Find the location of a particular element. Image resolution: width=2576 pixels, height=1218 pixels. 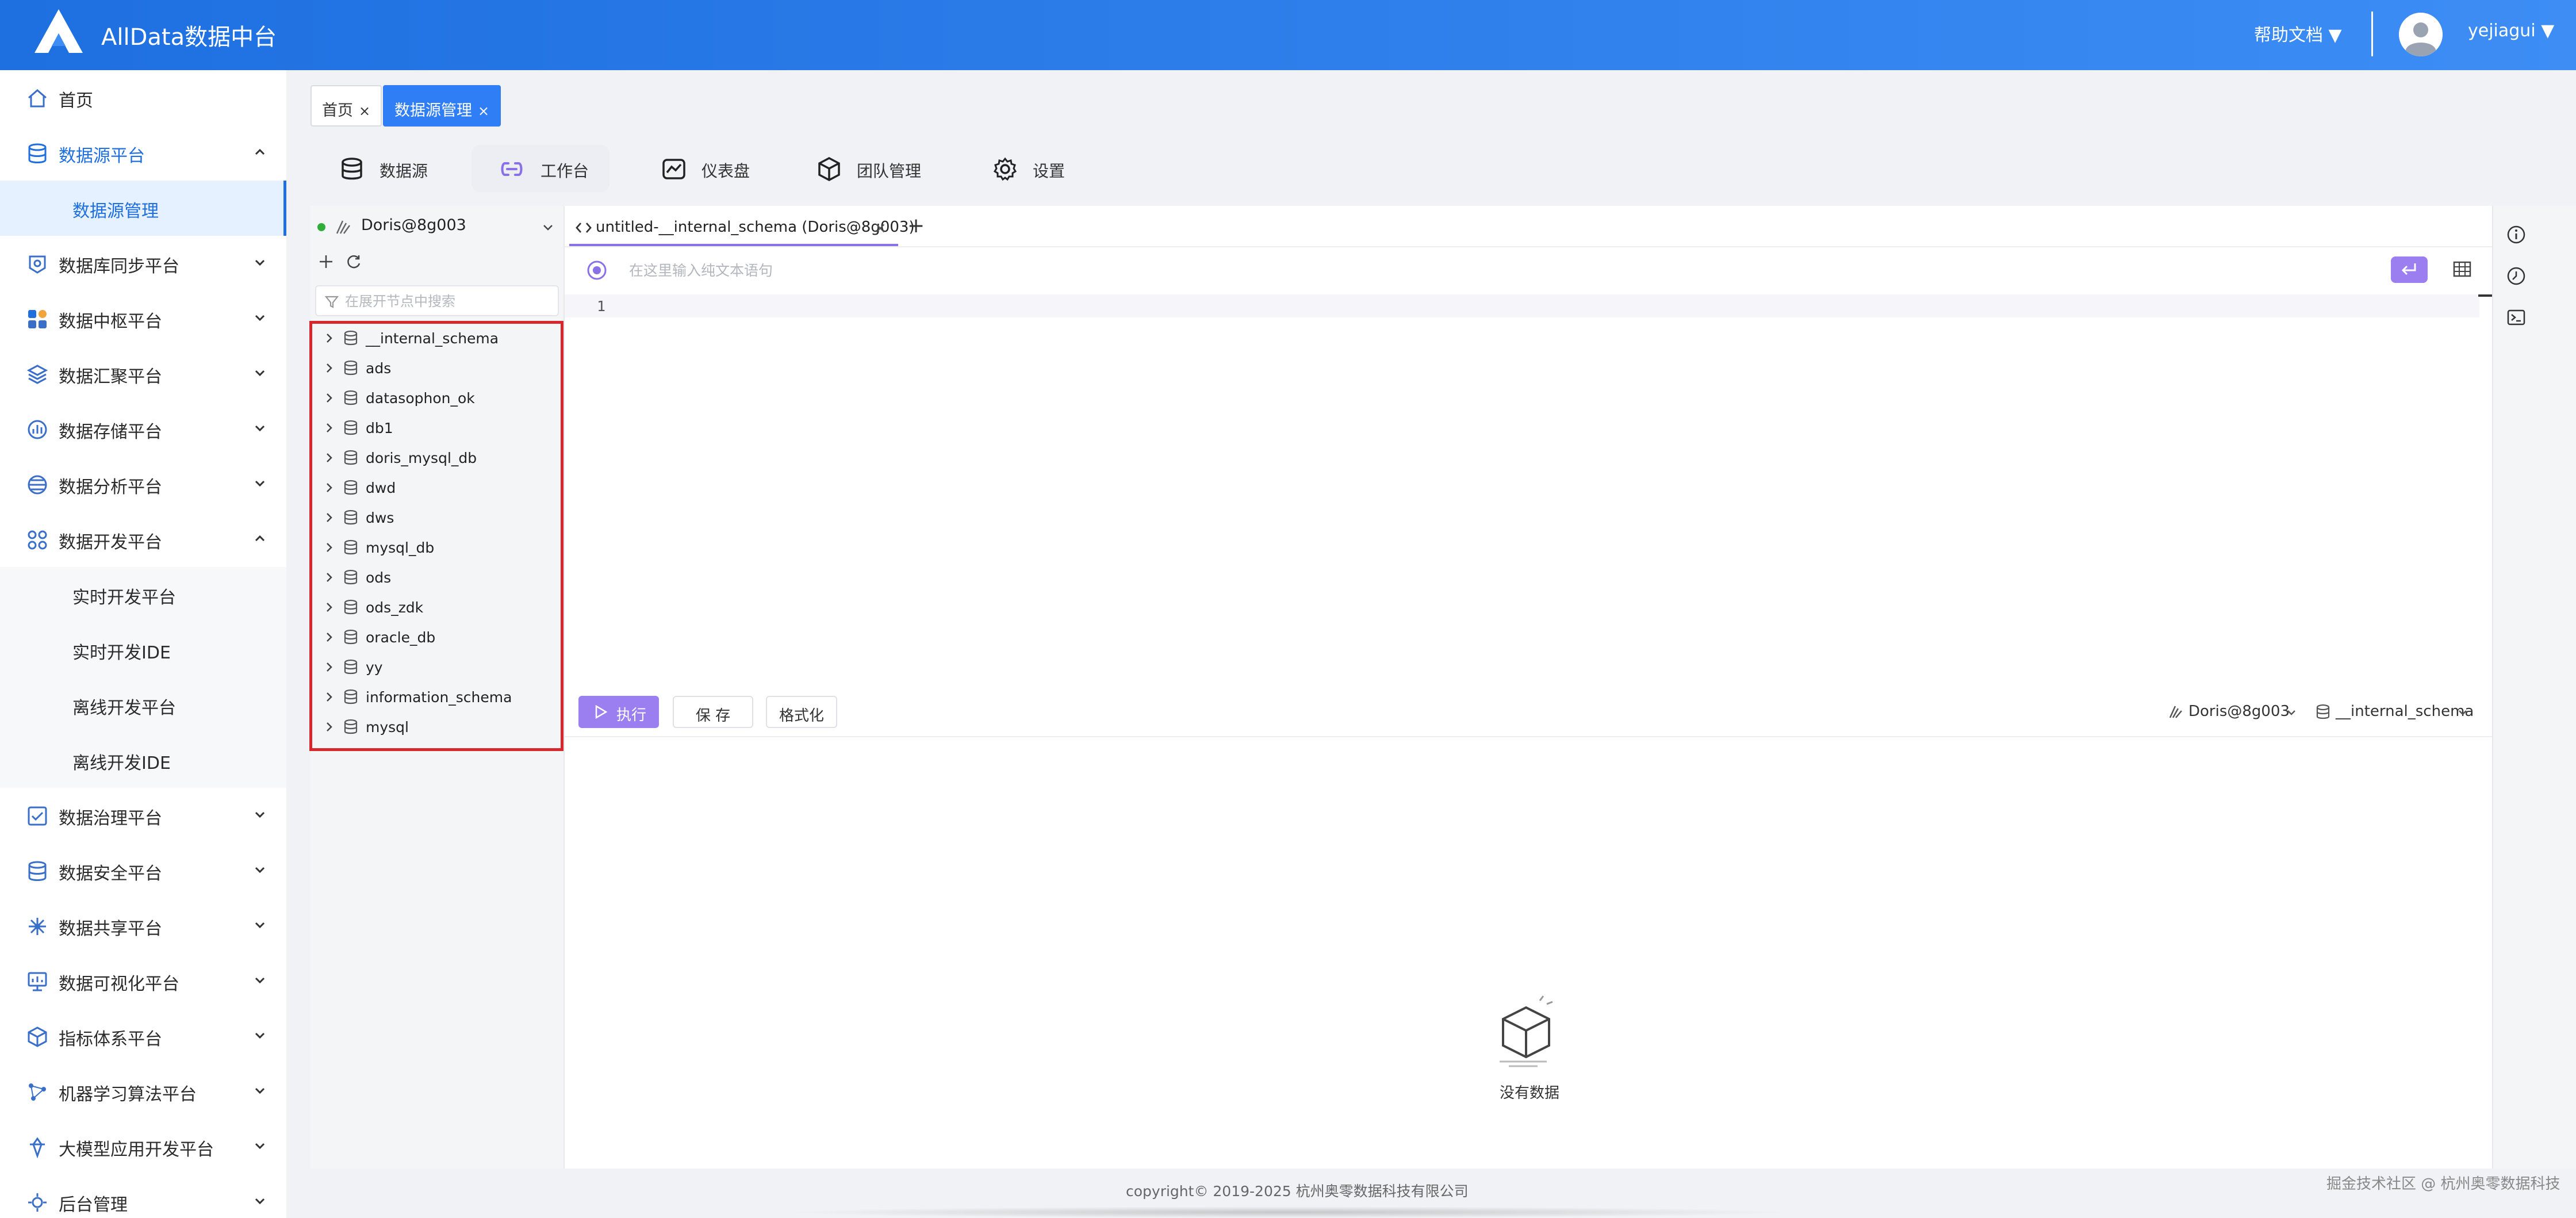

sidebar-item-data-aggregation: 数据汇聚平台 is located at coordinates (143, 373).